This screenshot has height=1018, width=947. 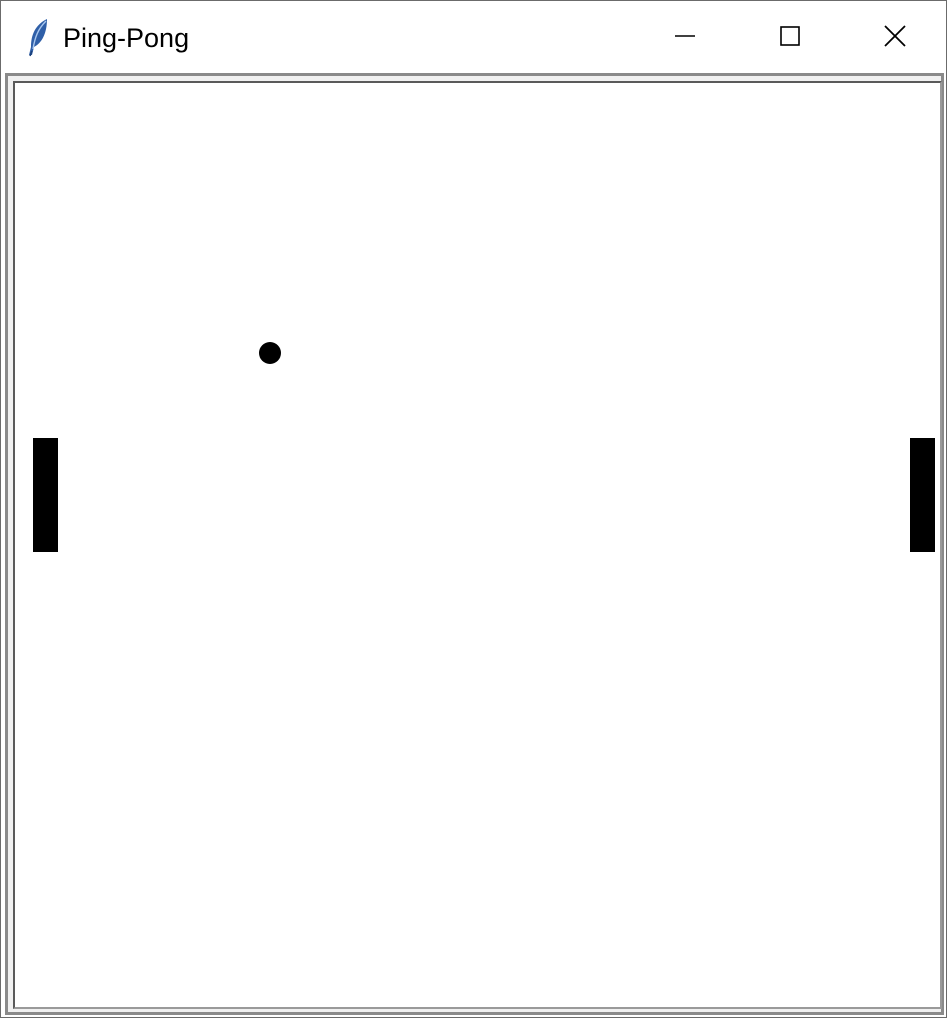 I want to click on right-paddle, so click(x=922, y=495).